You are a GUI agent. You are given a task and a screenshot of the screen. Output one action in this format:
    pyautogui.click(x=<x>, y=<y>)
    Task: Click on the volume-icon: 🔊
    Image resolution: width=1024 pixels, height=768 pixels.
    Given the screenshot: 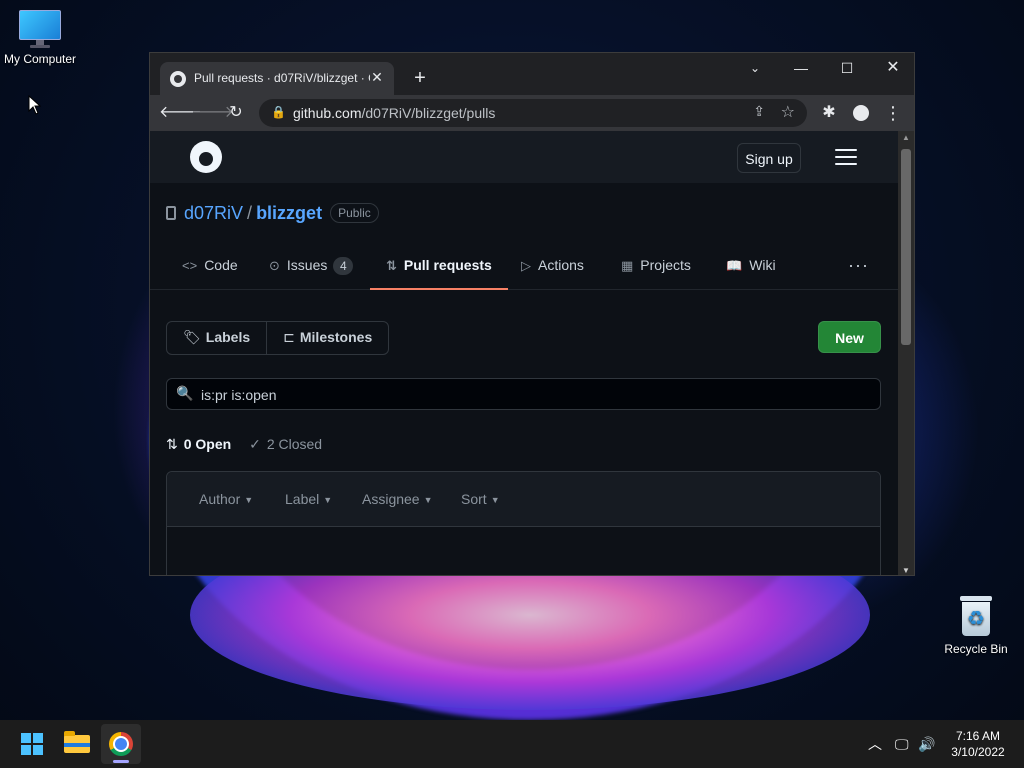 What is the action you would take?
    pyautogui.click(x=926, y=744)
    